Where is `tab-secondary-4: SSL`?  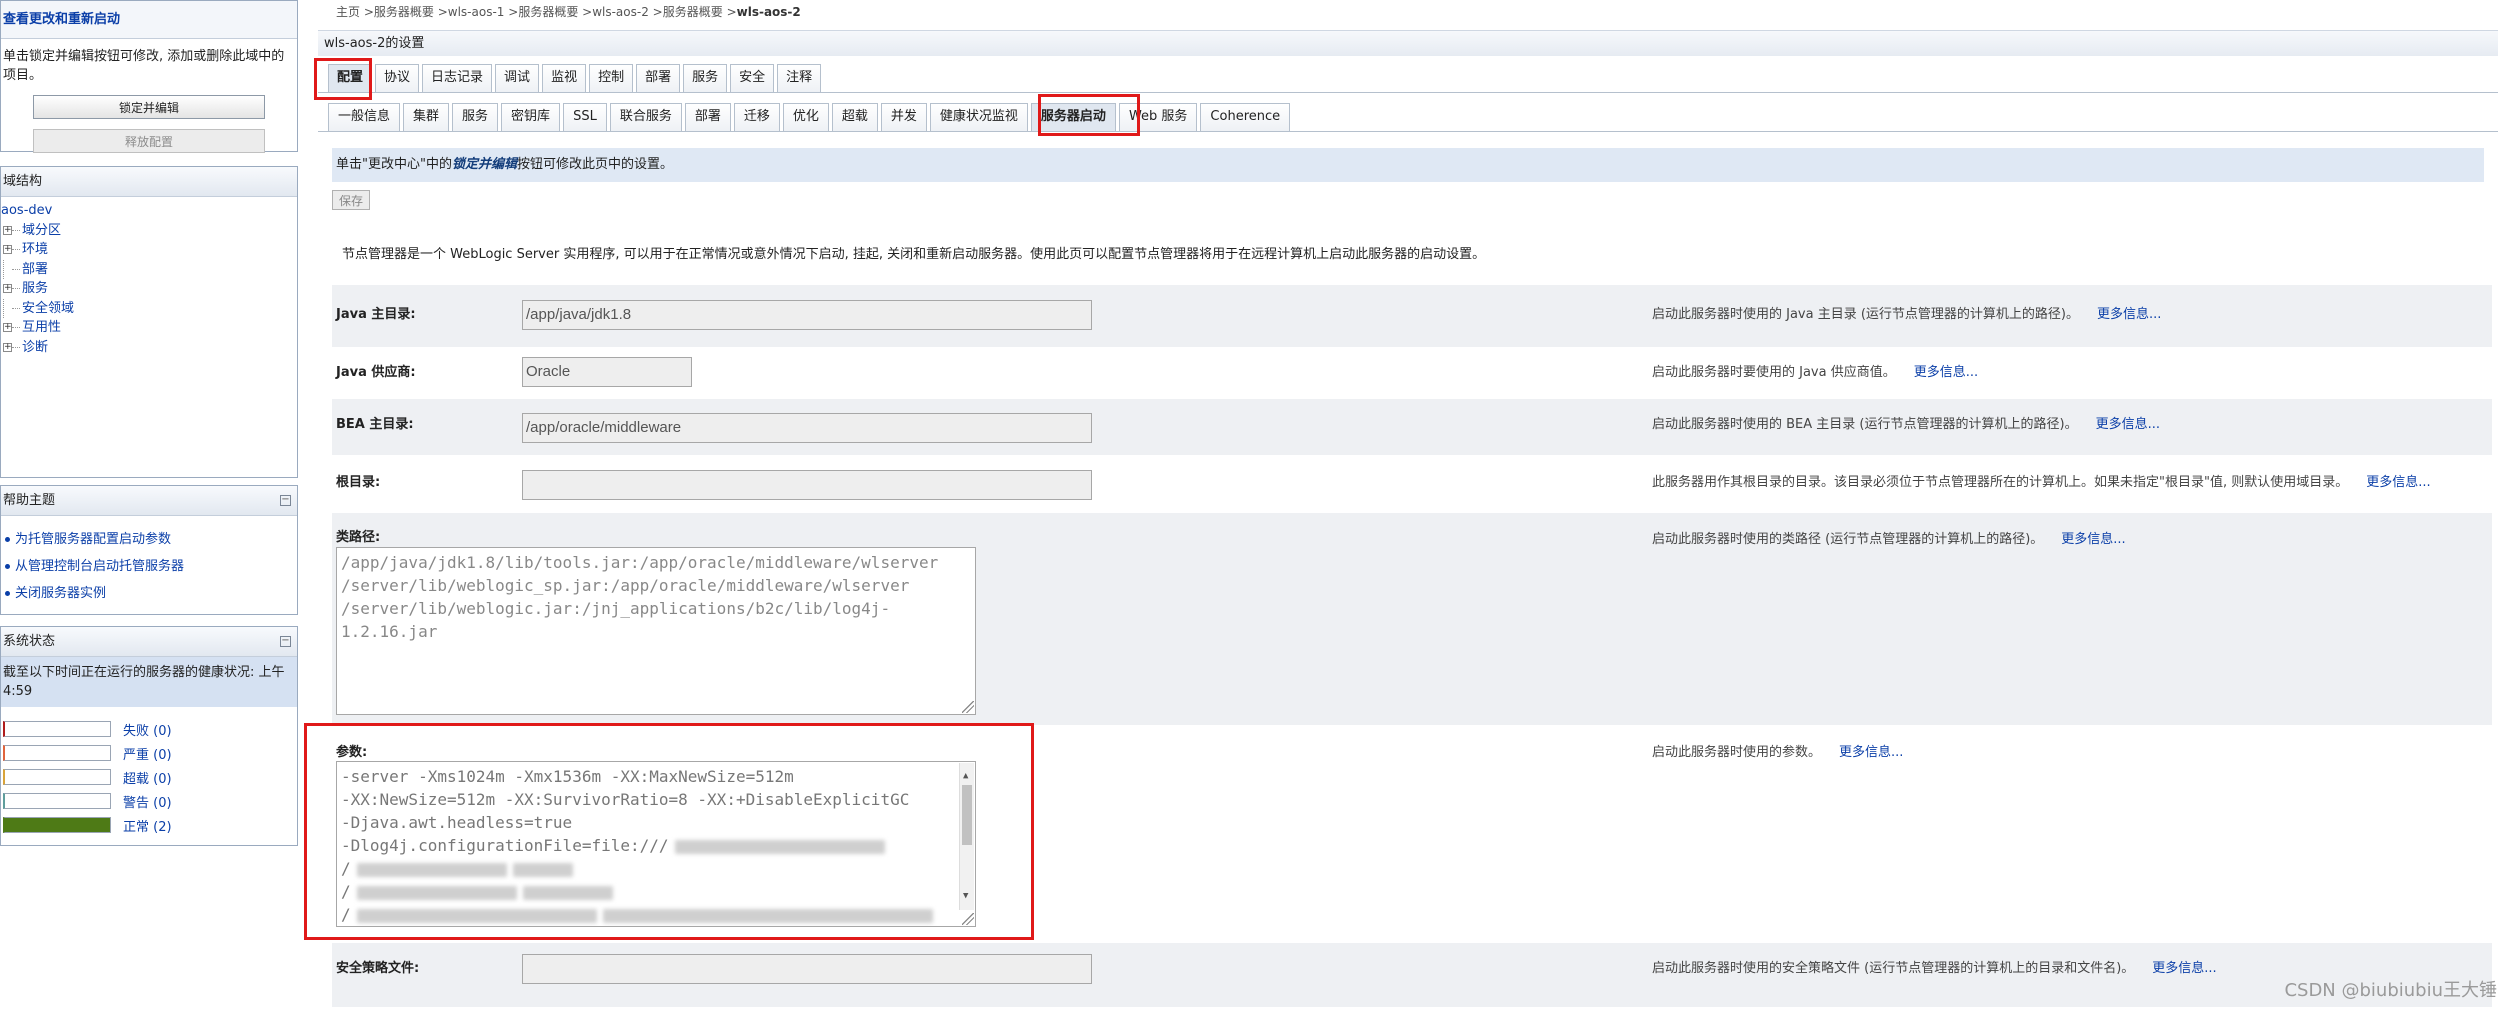
tab-secondary-4: SSL is located at coordinates (585, 117).